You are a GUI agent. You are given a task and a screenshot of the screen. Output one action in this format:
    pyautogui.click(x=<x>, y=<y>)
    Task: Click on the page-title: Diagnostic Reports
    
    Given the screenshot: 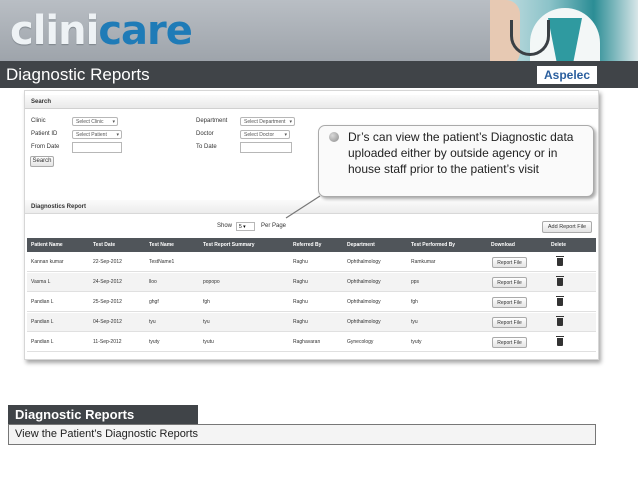 What is the action you would take?
    pyautogui.click(x=245, y=74)
    